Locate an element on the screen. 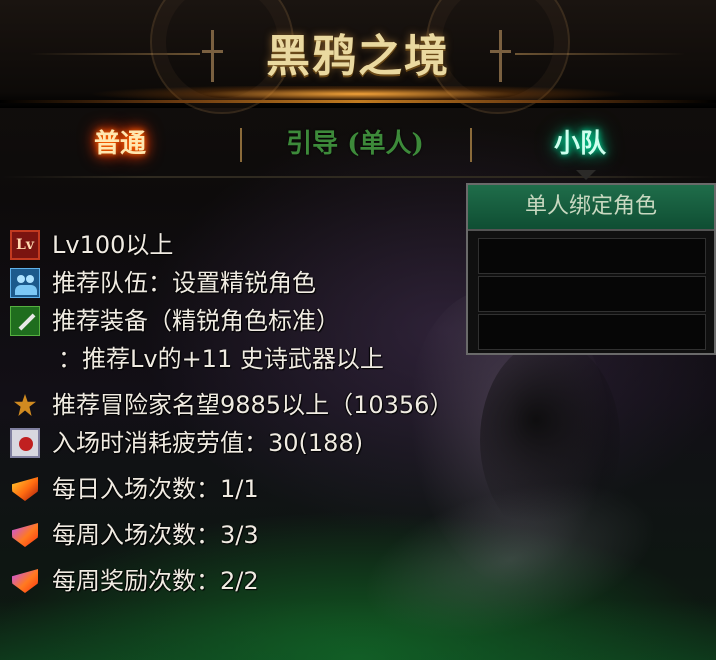 This screenshot has height=660, width=716. equipment-recommendation-text: 推荐装备（精锐角色标准） is located at coordinates (196, 321).